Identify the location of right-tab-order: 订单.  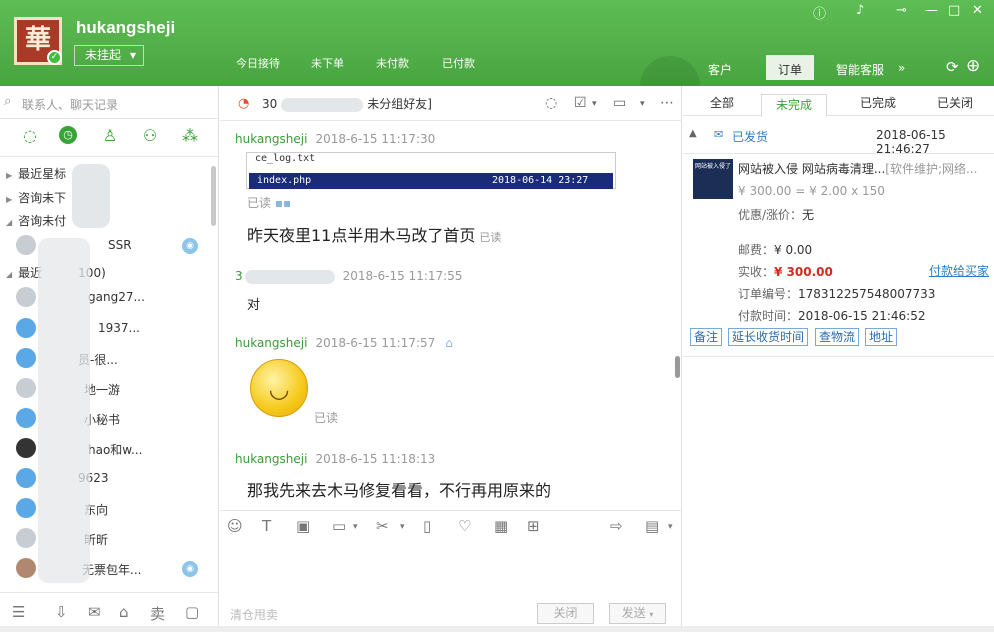
(790, 67).